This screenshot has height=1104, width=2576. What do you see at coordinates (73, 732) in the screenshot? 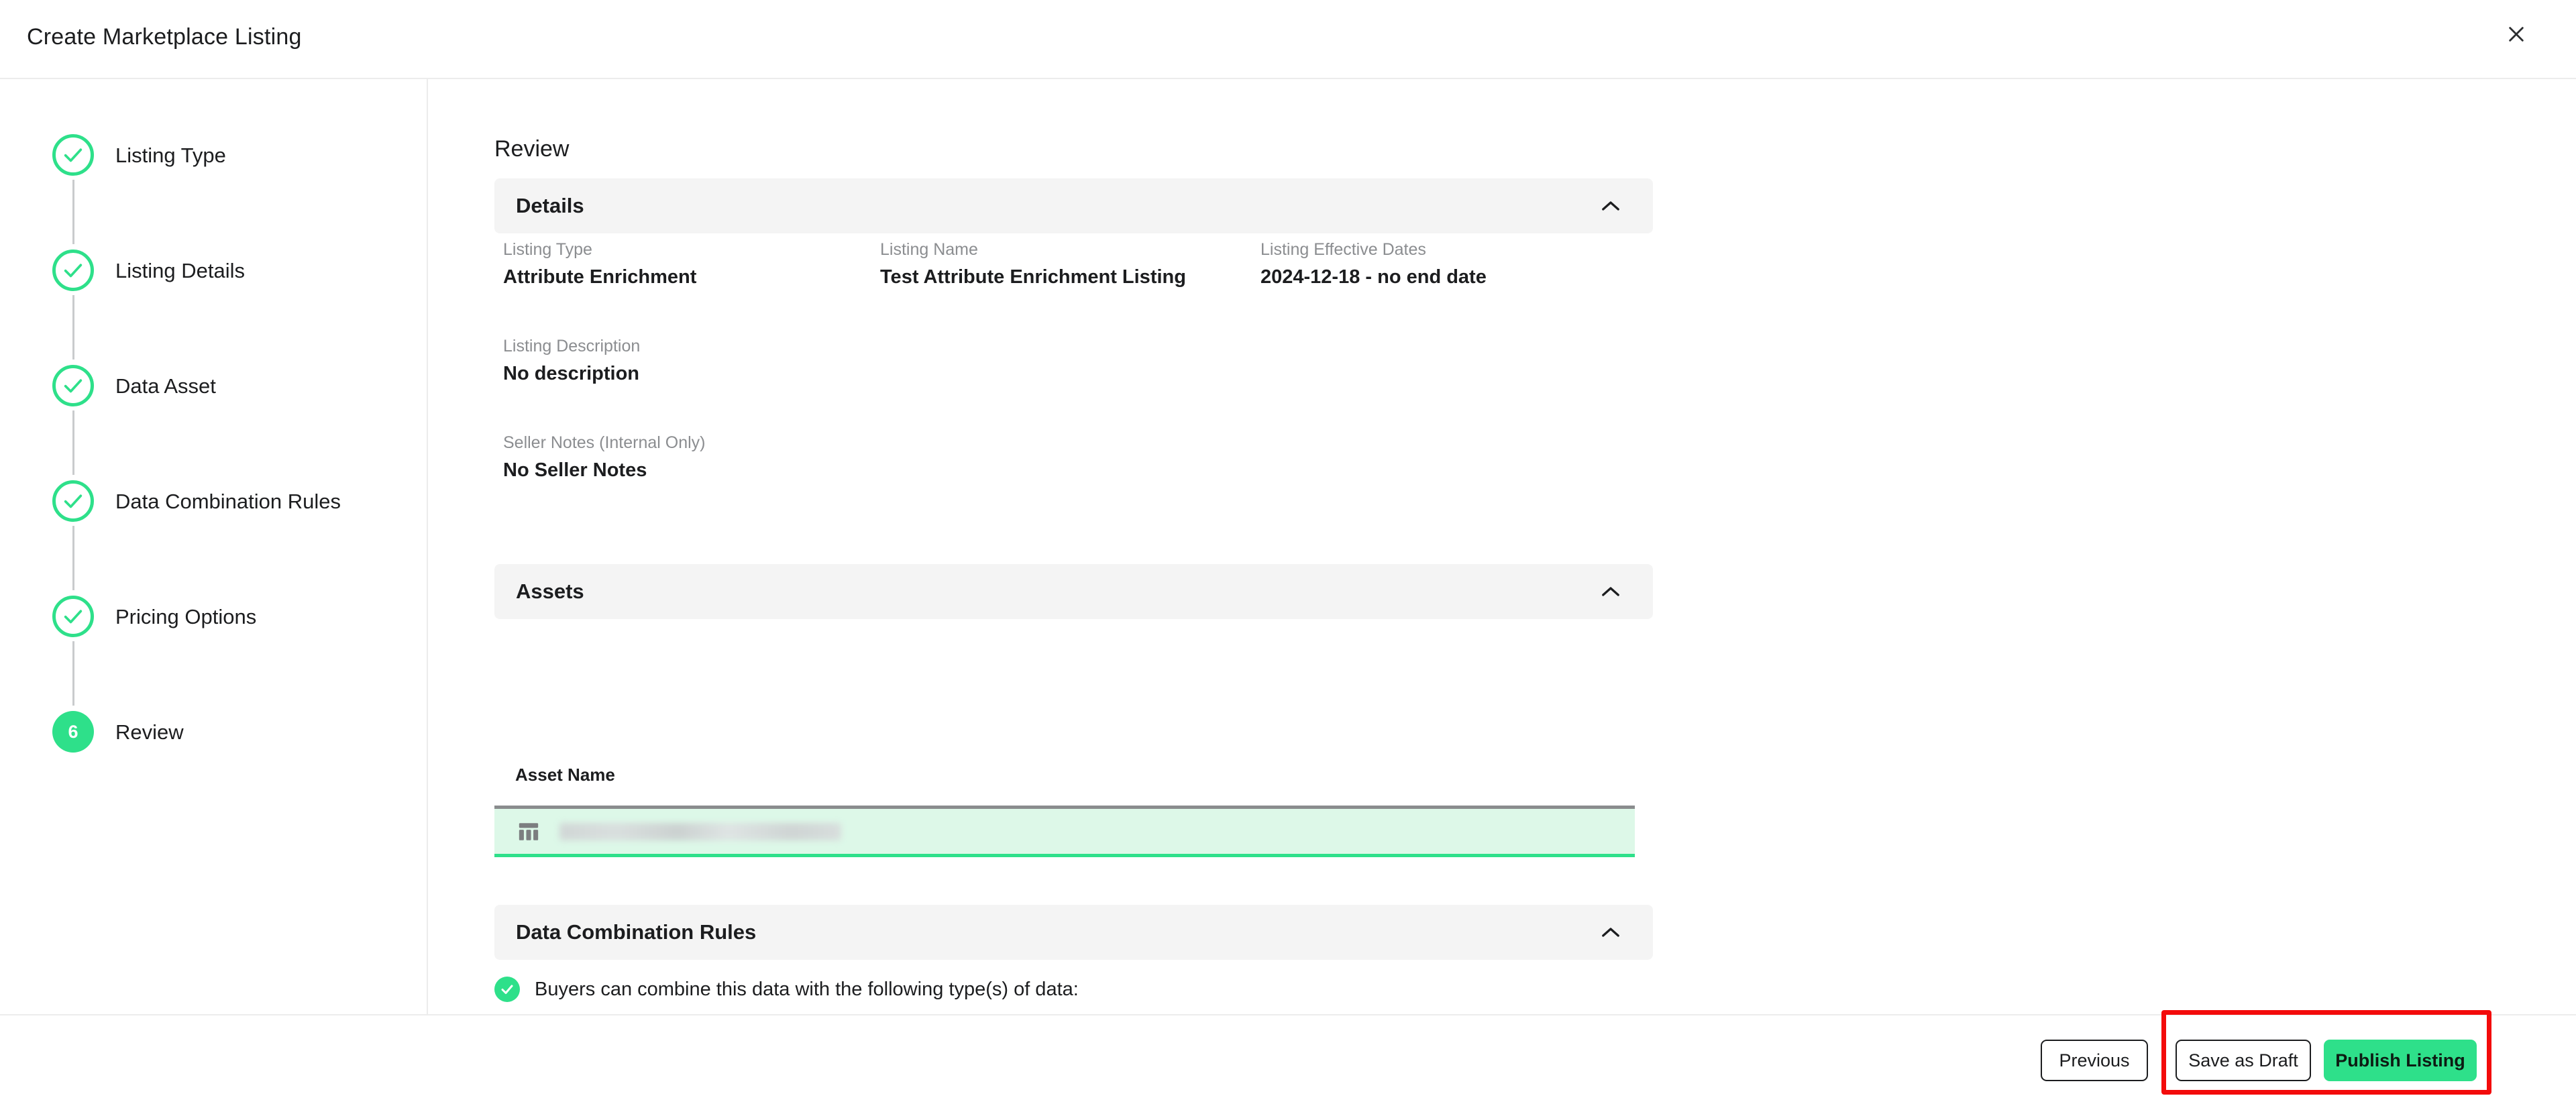
I see `step-number-badge: 6` at bounding box center [73, 732].